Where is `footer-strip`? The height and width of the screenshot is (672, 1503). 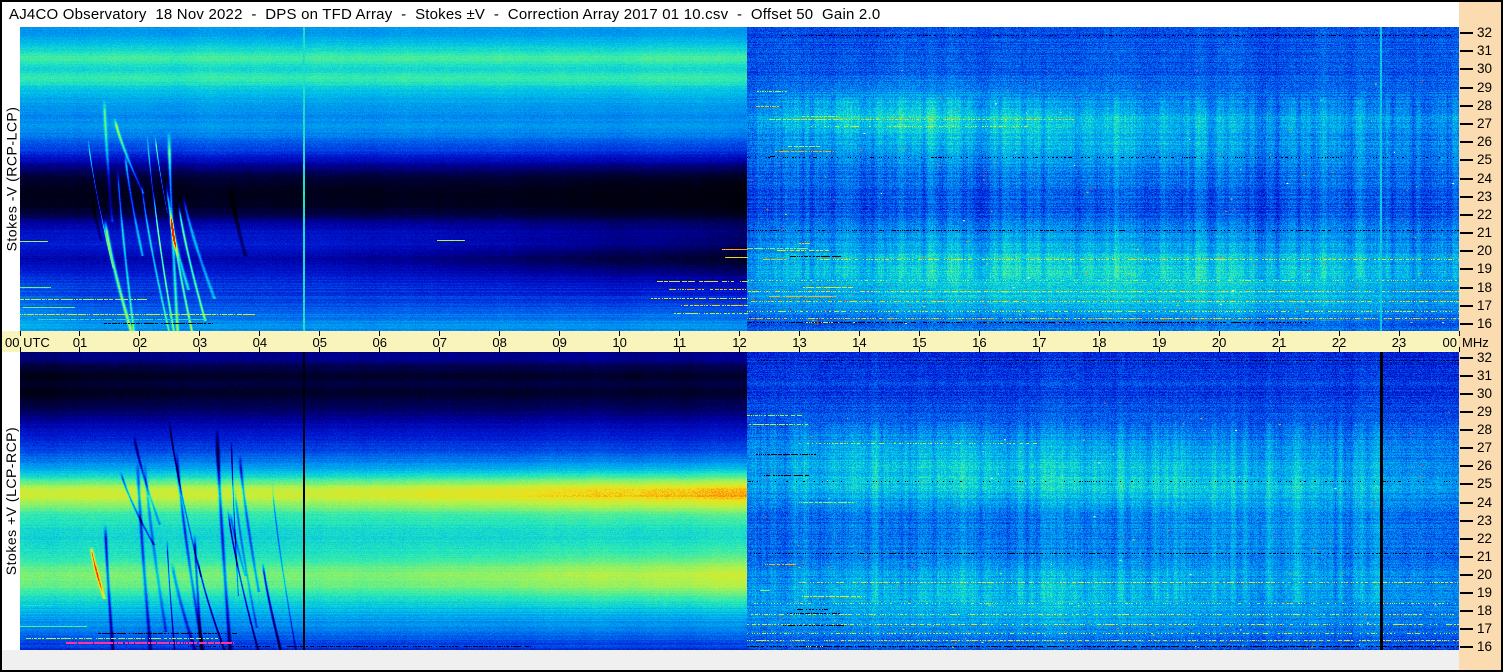
footer-strip is located at coordinates (730, 660).